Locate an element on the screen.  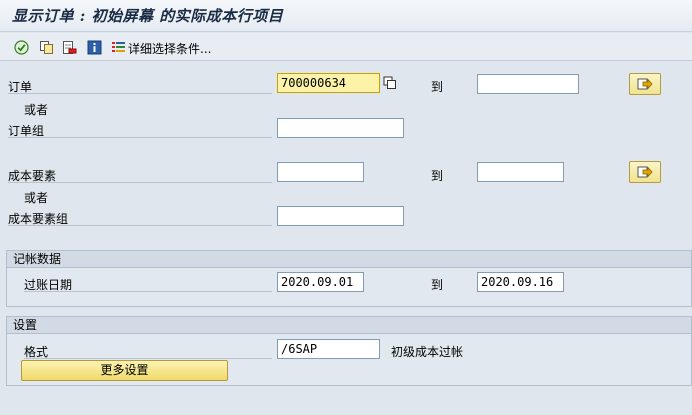
order-to-input is located at coordinates (528, 84).